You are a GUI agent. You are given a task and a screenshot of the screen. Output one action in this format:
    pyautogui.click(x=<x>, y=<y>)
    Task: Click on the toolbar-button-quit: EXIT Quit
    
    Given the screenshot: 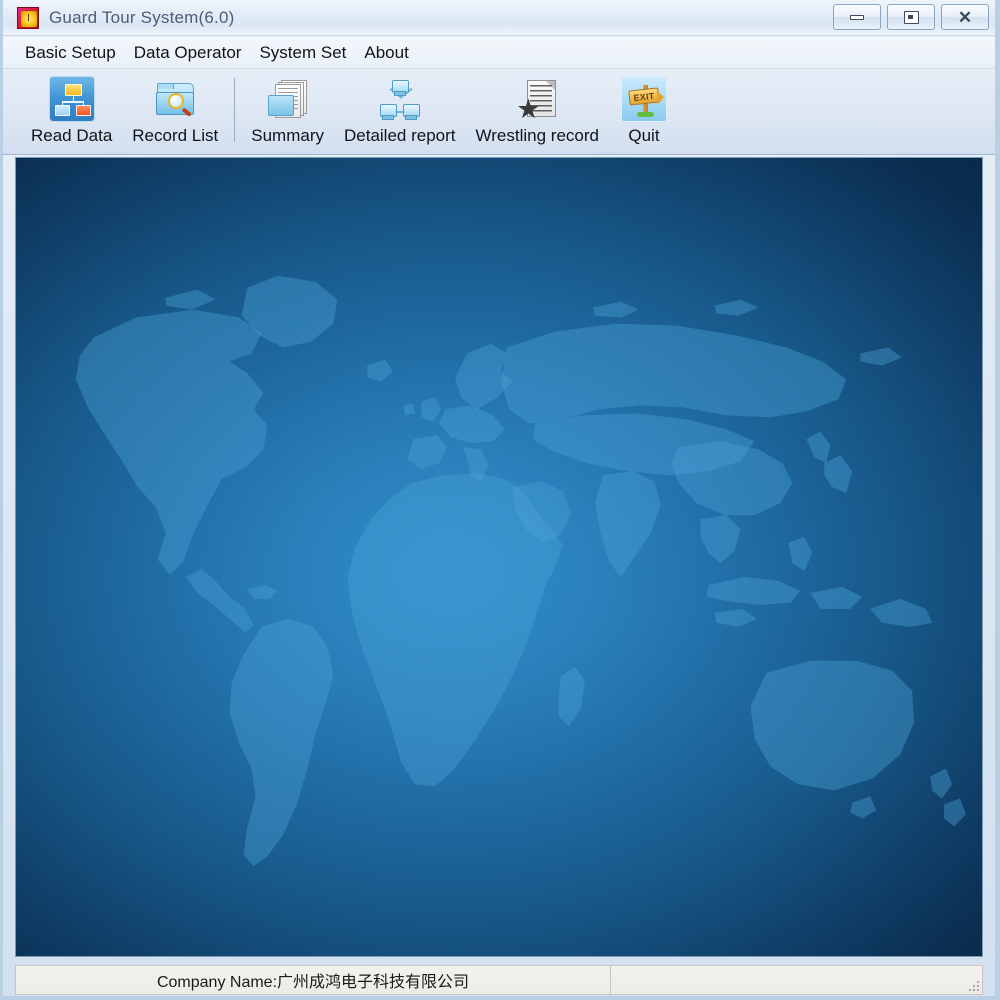 What is the action you would take?
    pyautogui.click(x=644, y=110)
    